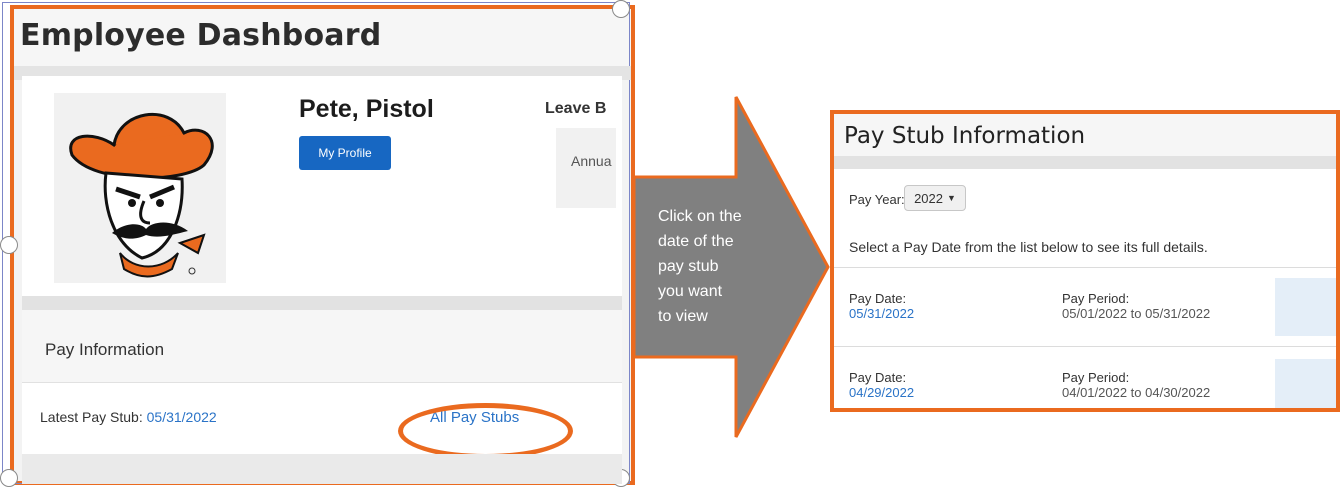 The width and height of the screenshot is (1343, 487). What do you see at coordinates (9, 245) in the screenshot?
I see `resize-handle-left` at bounding box center [9, 245].